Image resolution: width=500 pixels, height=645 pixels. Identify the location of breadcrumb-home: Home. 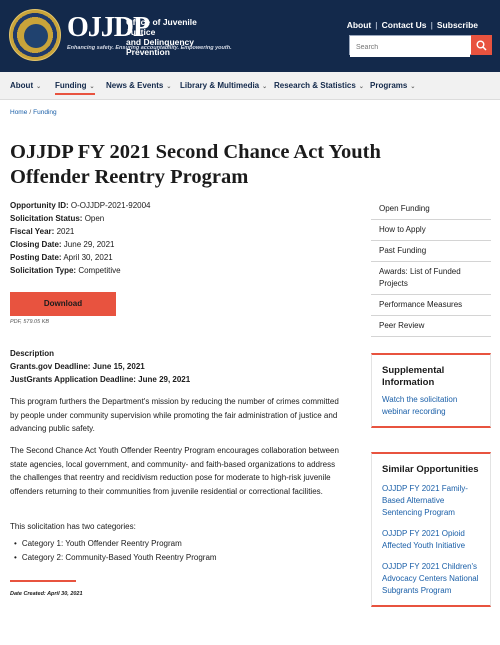
(18, 112).